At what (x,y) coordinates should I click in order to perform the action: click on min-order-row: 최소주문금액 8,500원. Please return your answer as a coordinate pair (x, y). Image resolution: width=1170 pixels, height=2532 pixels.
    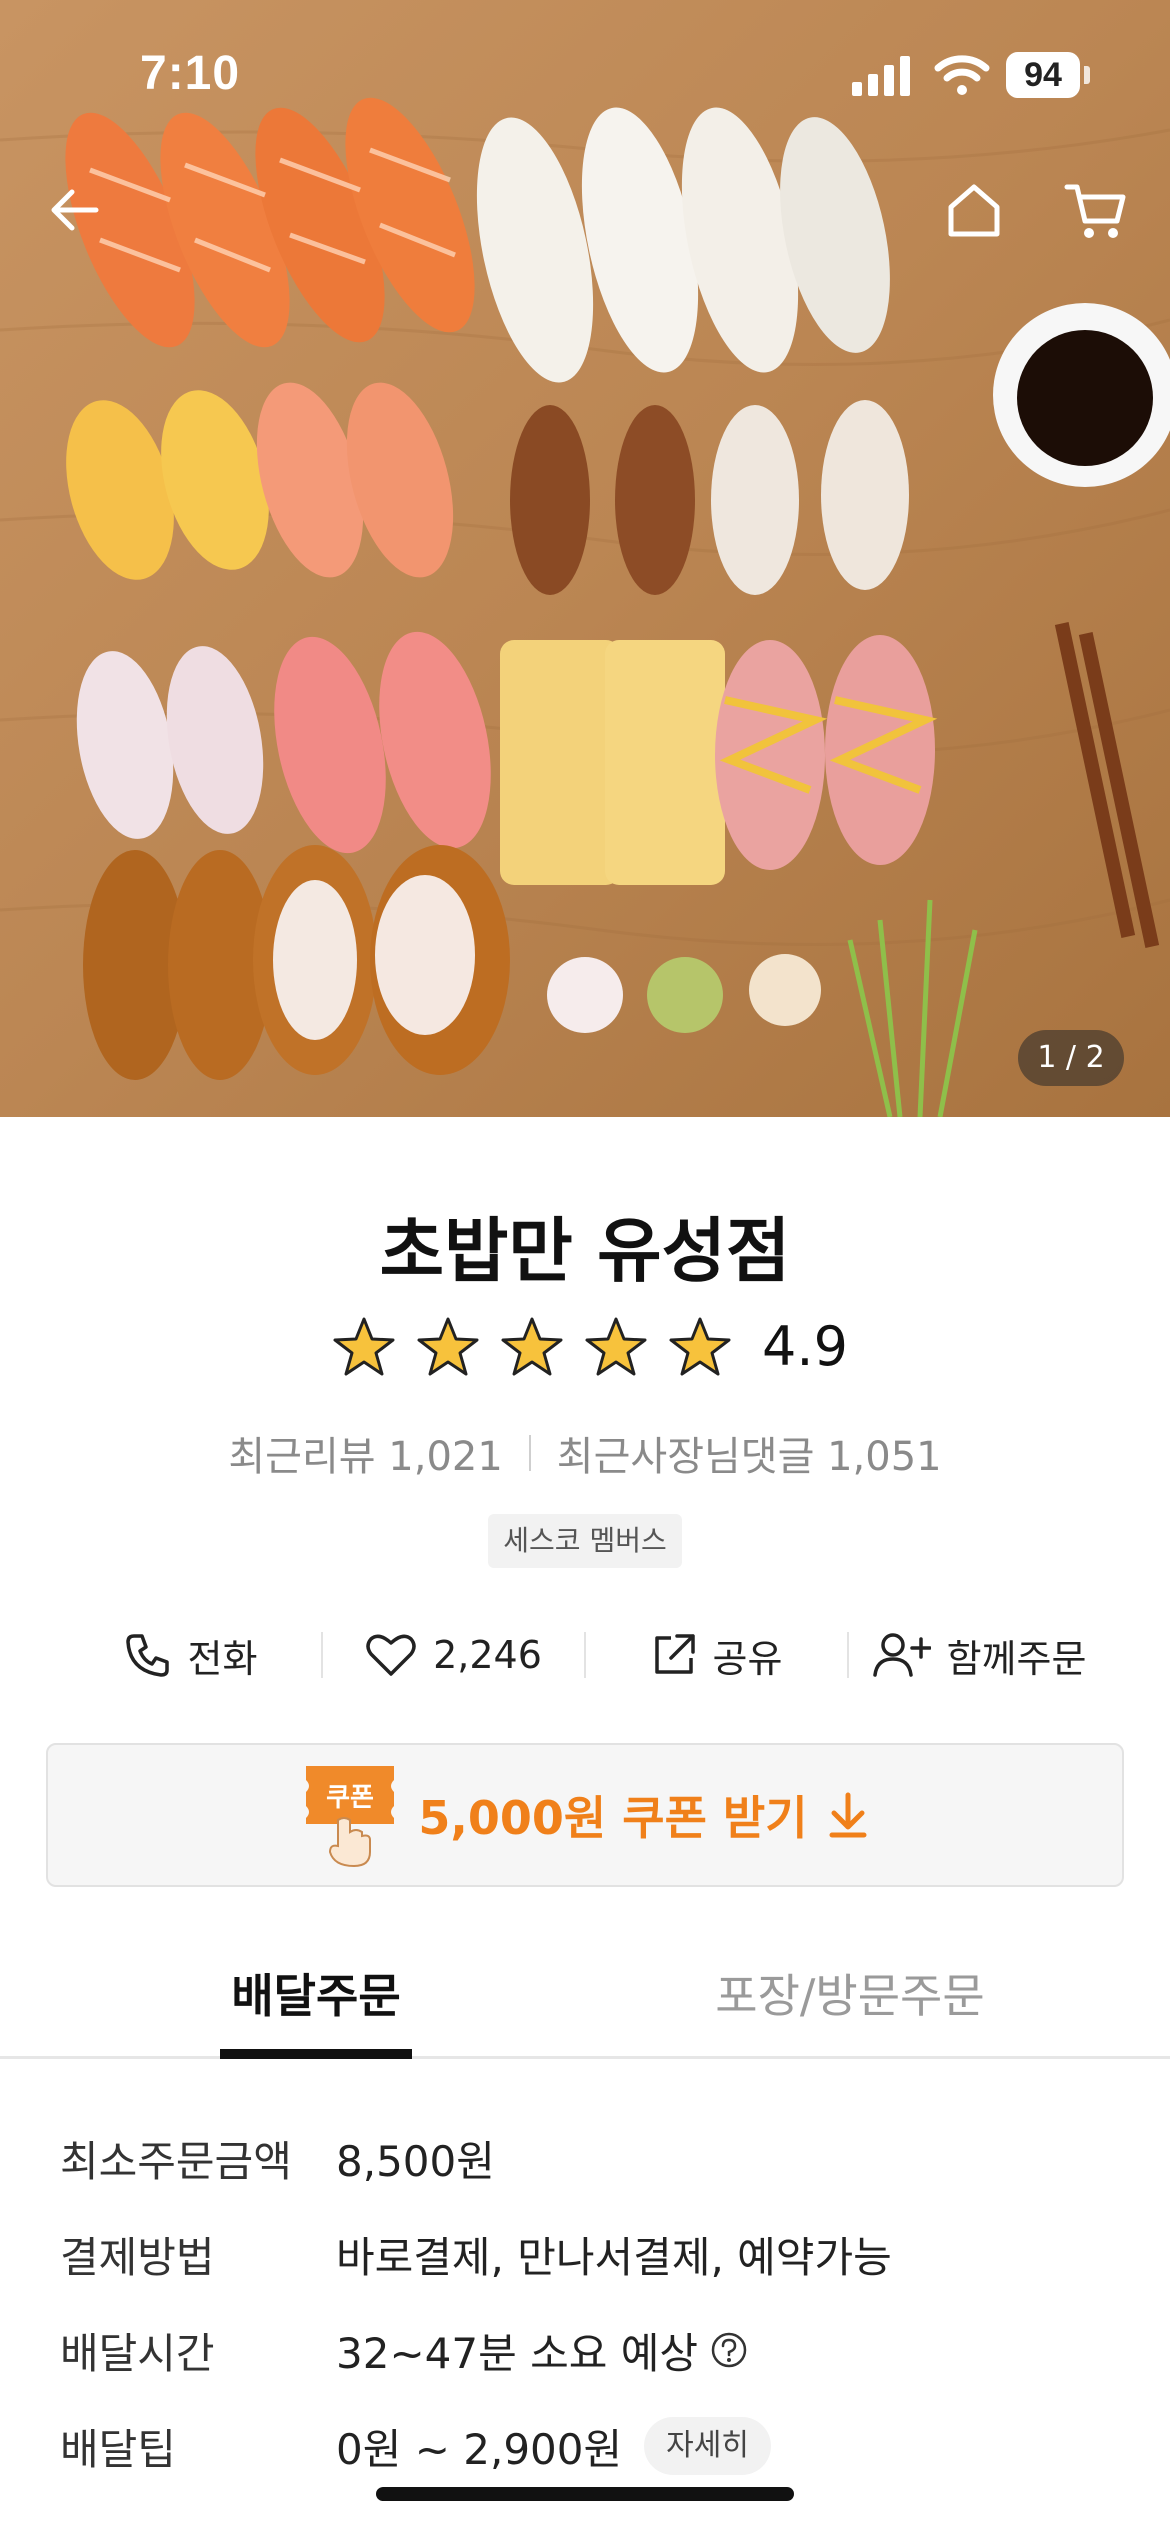
    Looking at the image, I should click on (590, 2158).